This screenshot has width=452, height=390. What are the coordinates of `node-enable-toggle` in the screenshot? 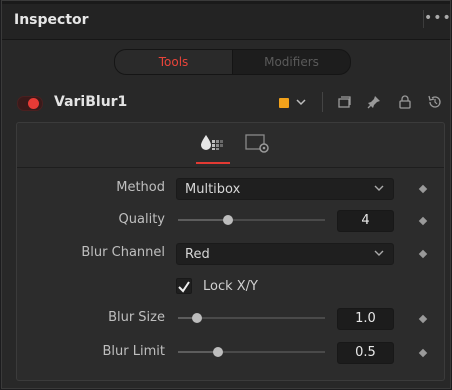 It's located at (30, 103).